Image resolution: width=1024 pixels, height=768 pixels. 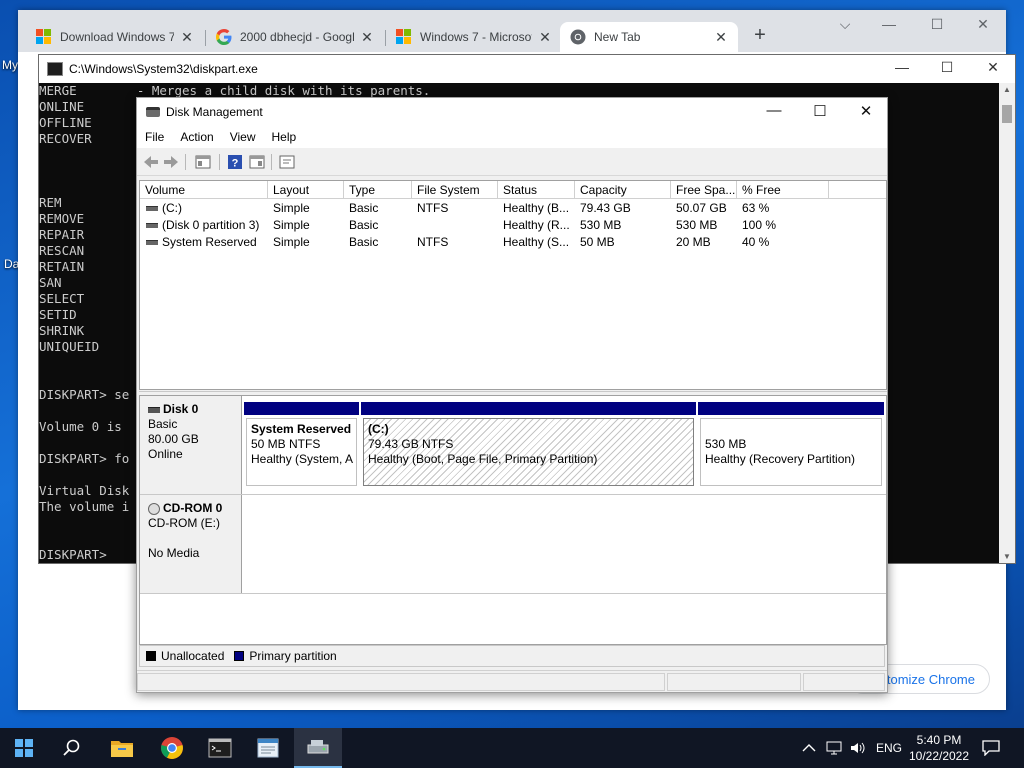 I want to click on console-scrollbar: ▲ ▼, so click(x=1007, y=323).